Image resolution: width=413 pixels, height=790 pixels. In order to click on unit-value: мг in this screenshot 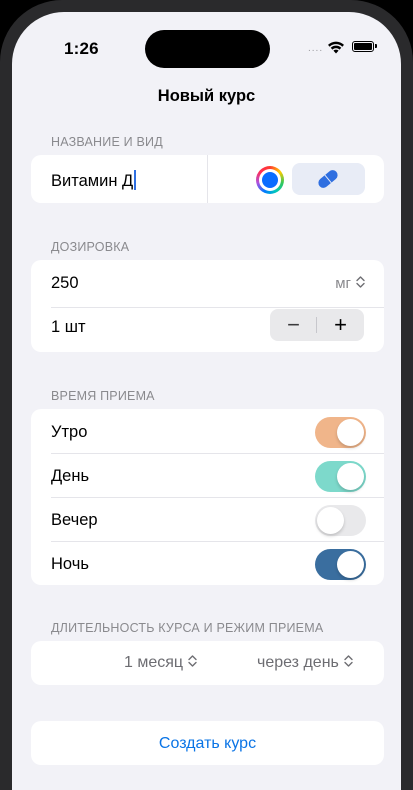, I will do `click(343, 283)`.